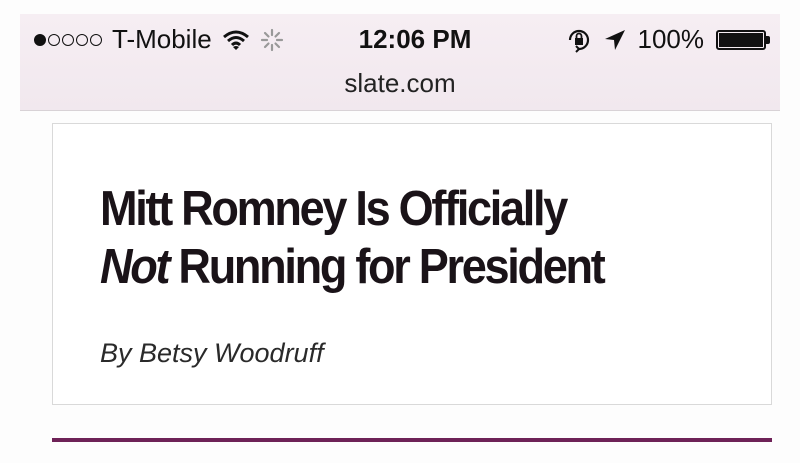 The width and height of the screenshot is (800, 463). I want to click on battery-percent: 100%, so click(671, 39).